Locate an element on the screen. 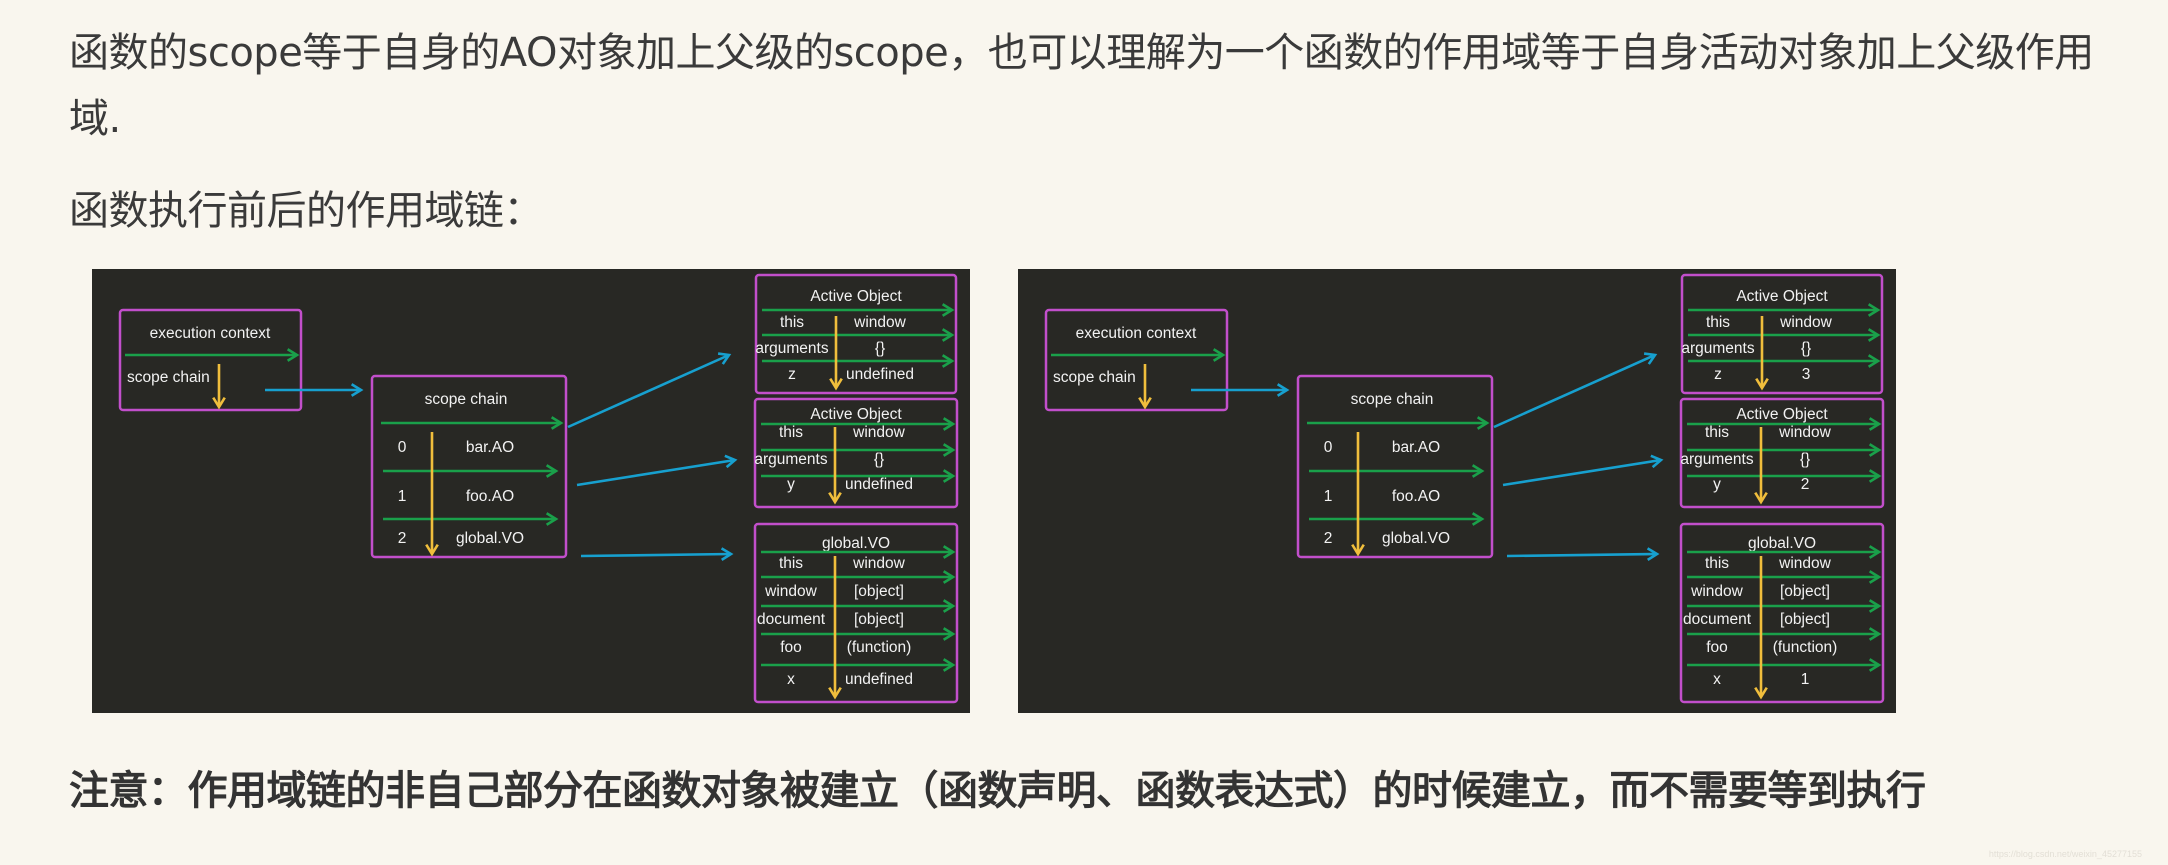  row-value: 1 is located at coordinates (1805, 679).